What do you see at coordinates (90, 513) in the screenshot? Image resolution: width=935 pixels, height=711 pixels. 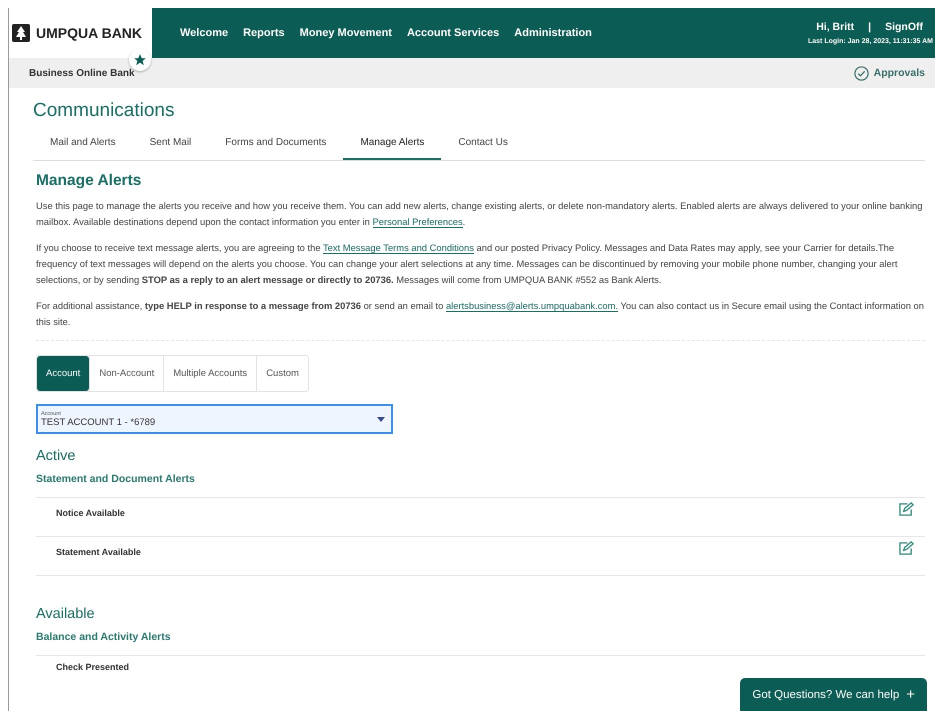 I see `alert-name: Notice Available` at bounding box center [90, 513].